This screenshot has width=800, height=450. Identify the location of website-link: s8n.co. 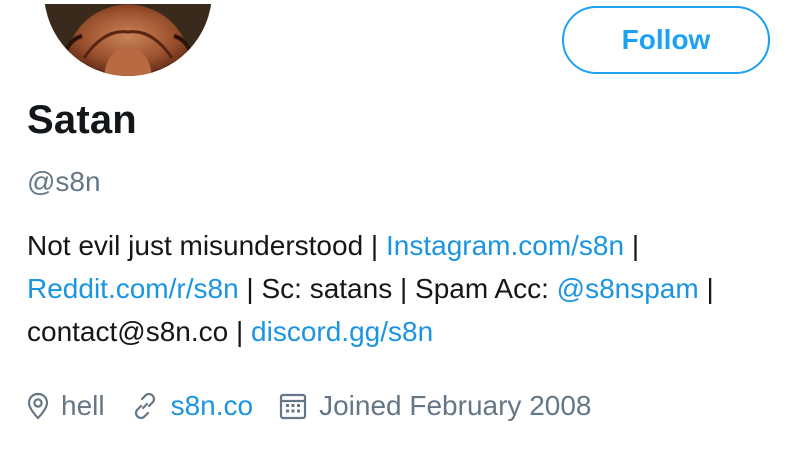
(212, 406).